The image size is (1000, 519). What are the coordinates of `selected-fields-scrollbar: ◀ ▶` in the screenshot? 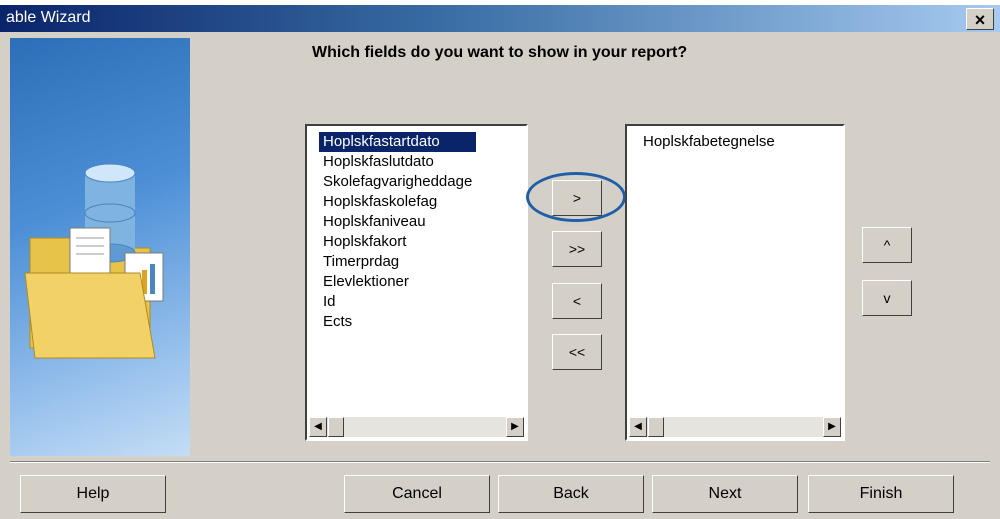 It's located at (735, 427).